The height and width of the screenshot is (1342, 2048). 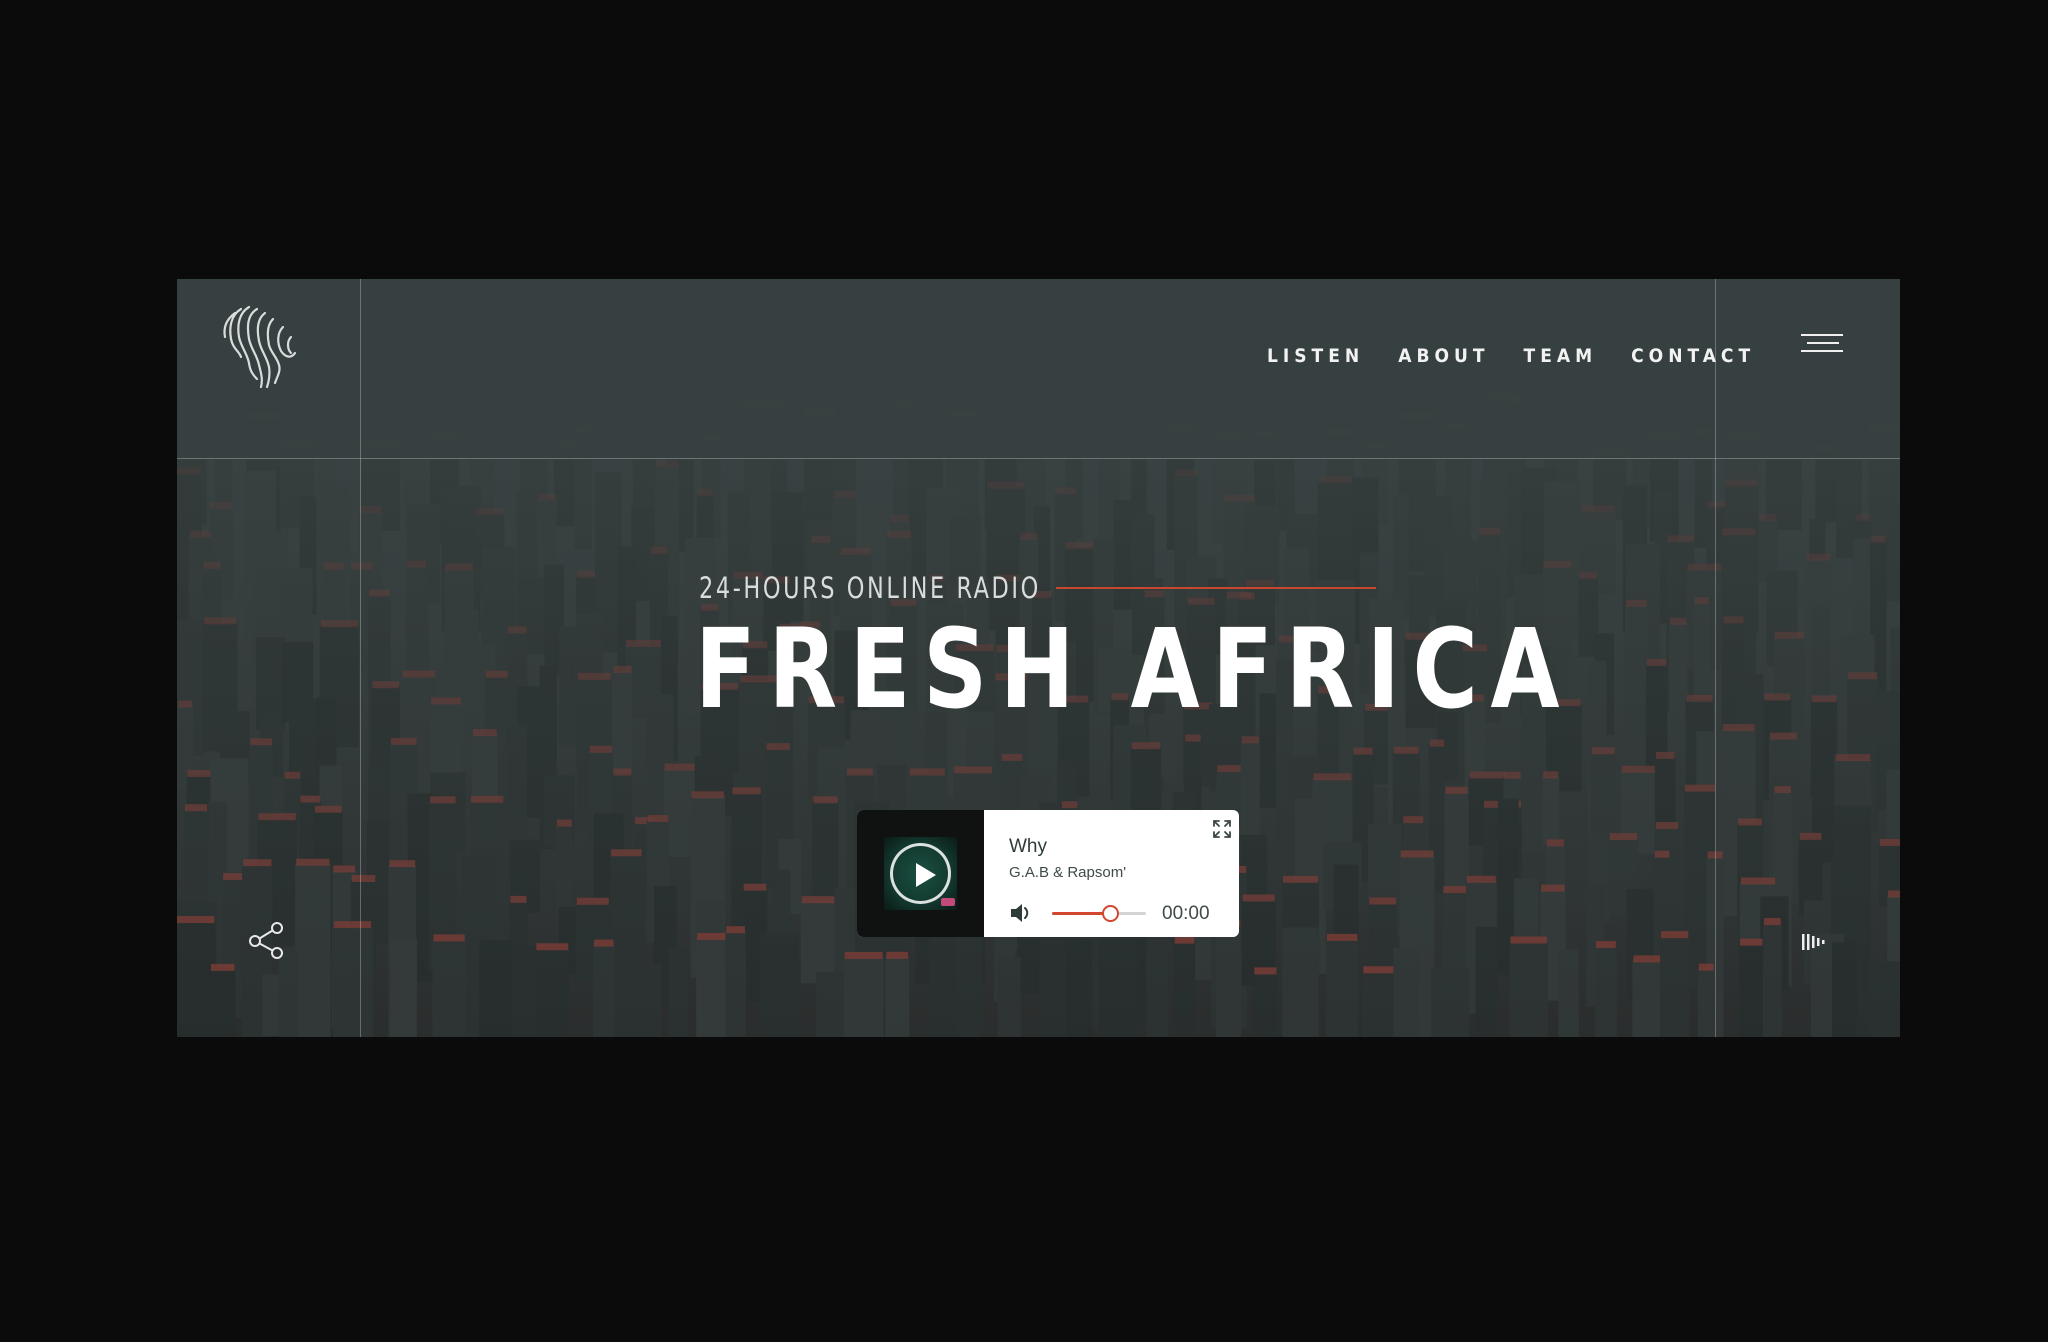 What do you see at coordinates (1822, 346) in the screenshot?
I see `hamburger-icon` at bounding box center [1822, 346].